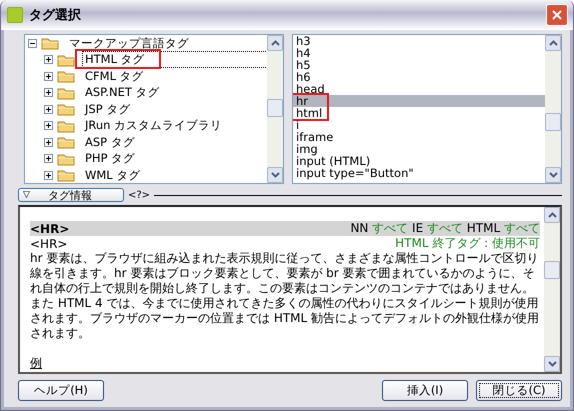  I want to click on browser-support: NN すべて IE すべて HTML すべて, so click(445, 228).